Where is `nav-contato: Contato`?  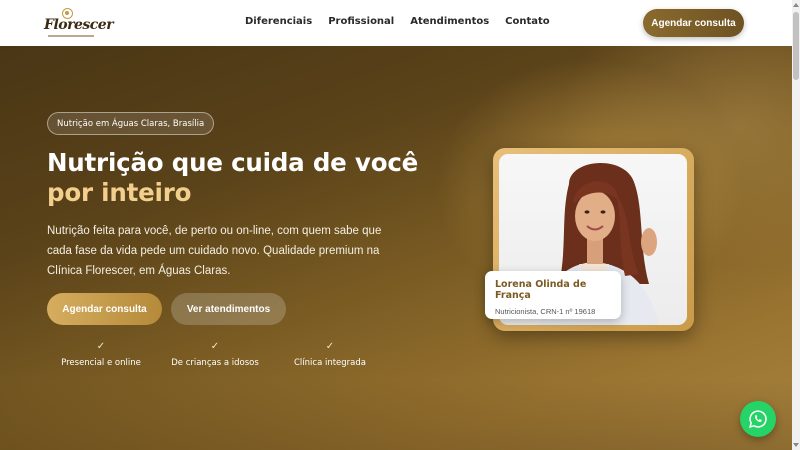
nav-contato: Contato is located at coordinates (527, 21).